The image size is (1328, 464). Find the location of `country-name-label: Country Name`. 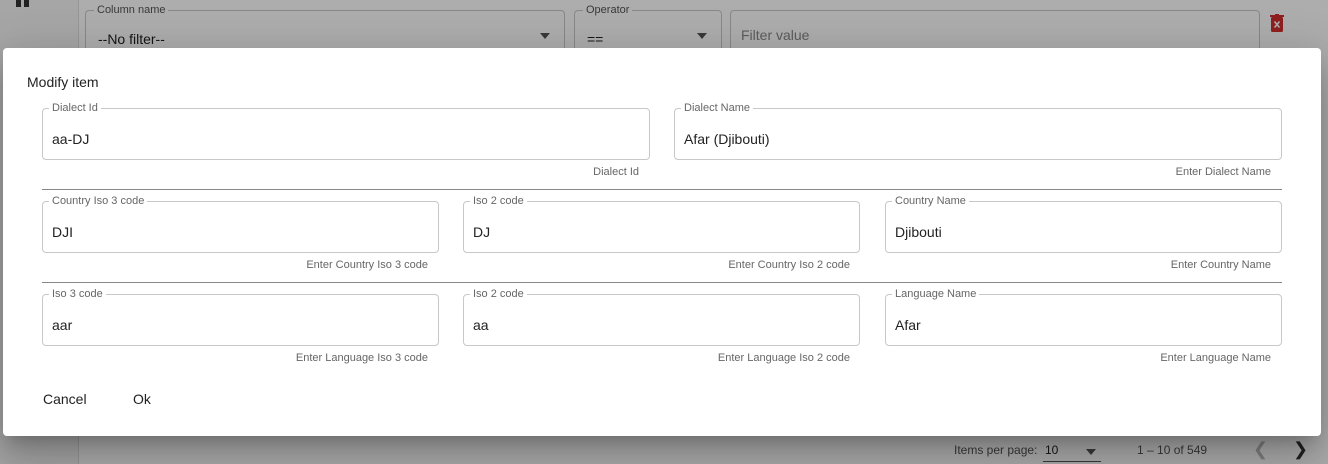

country-name-label: Country Name is located at coordinates (930, 201).